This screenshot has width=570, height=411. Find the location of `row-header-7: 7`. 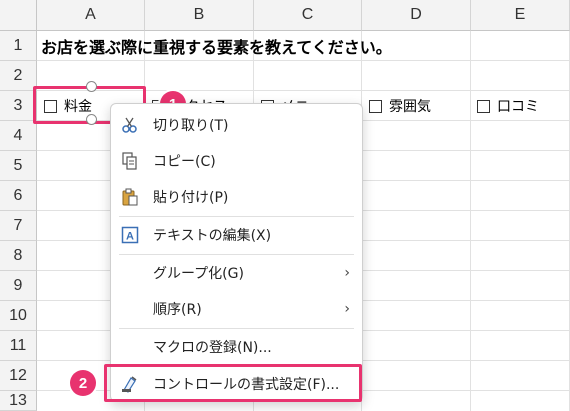

row-header-7: 7 is located at coordinates (18, 226).